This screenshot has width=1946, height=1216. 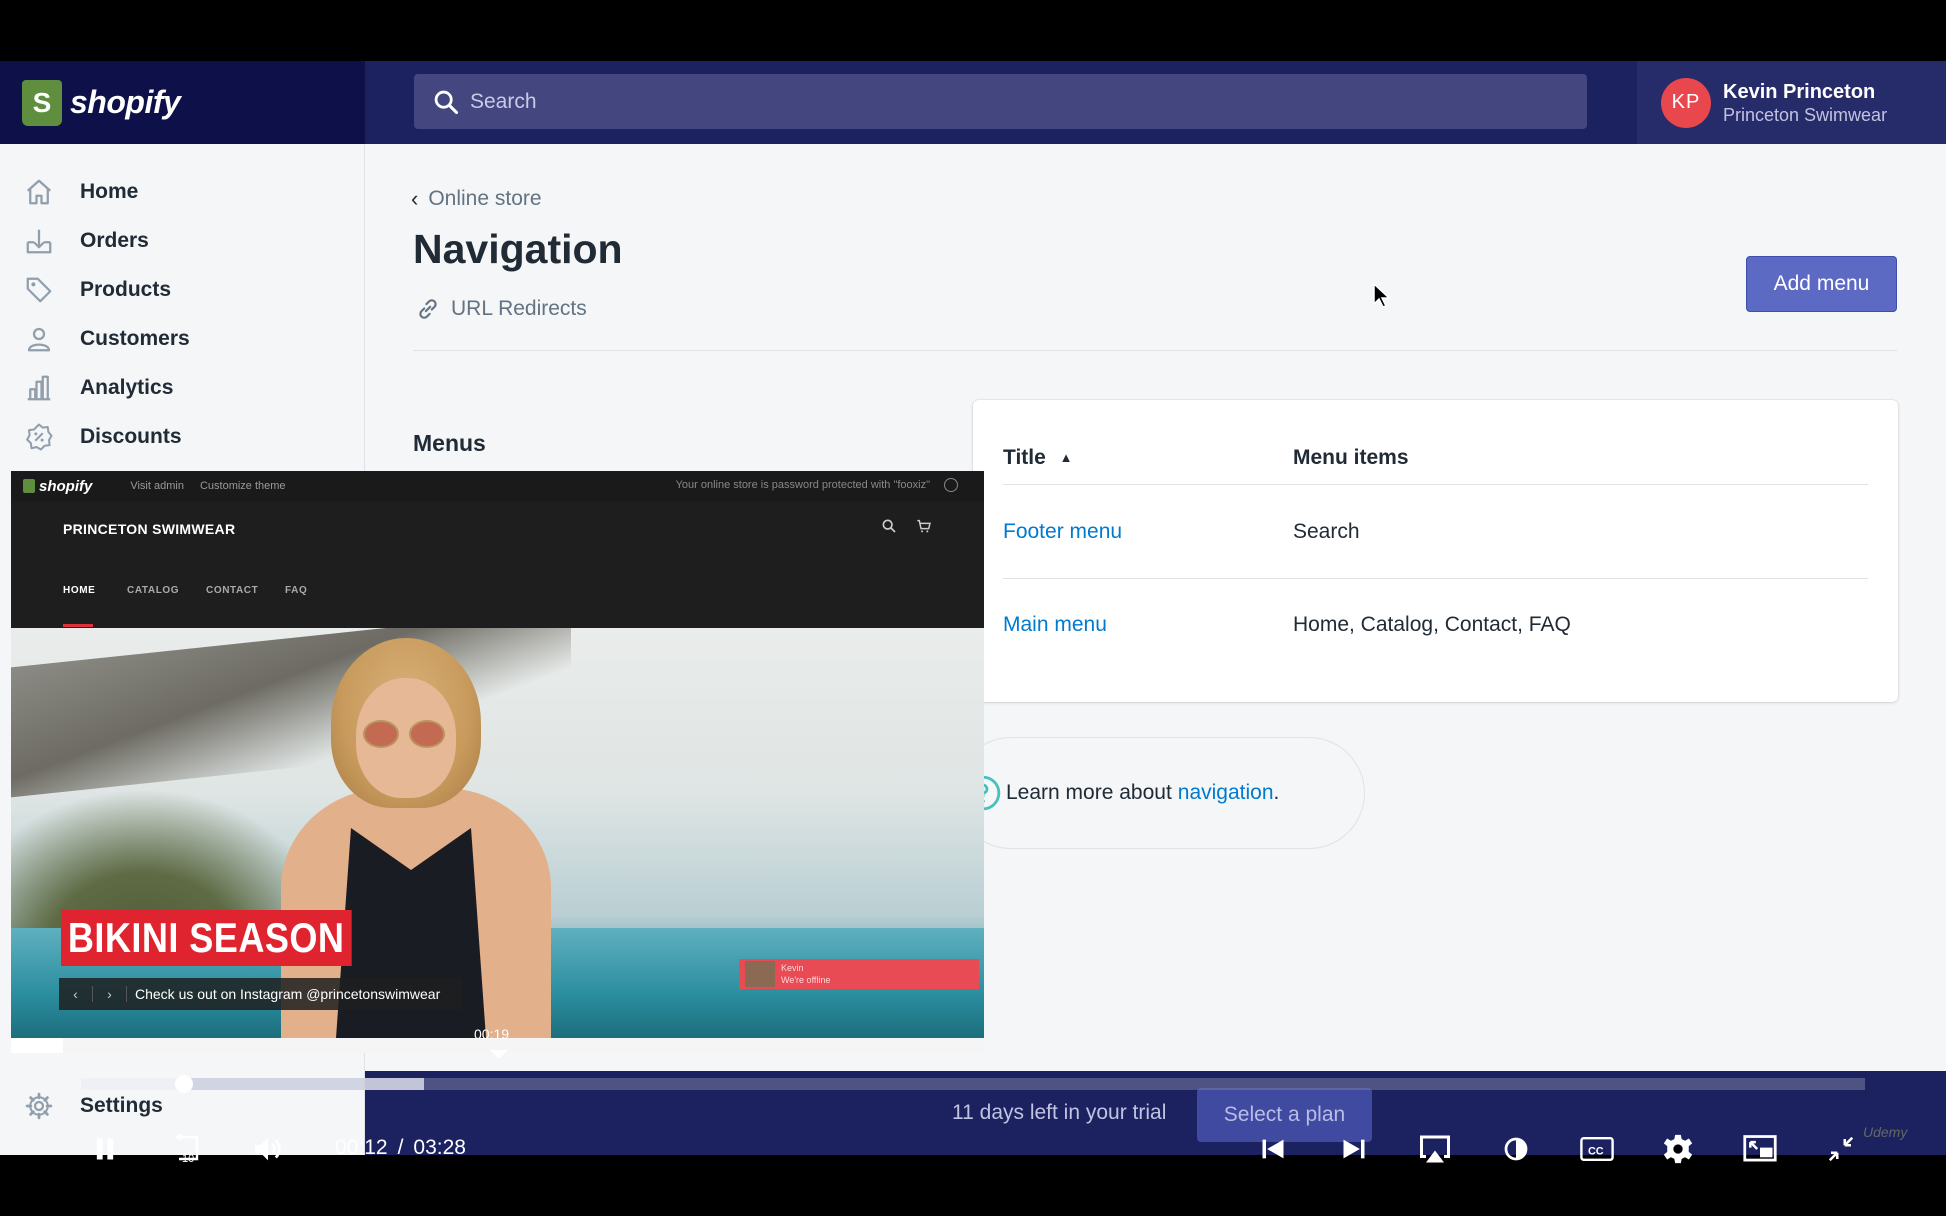 I want to click on sidebar-item-analytics: Analytics, so click(x=97, y=388).